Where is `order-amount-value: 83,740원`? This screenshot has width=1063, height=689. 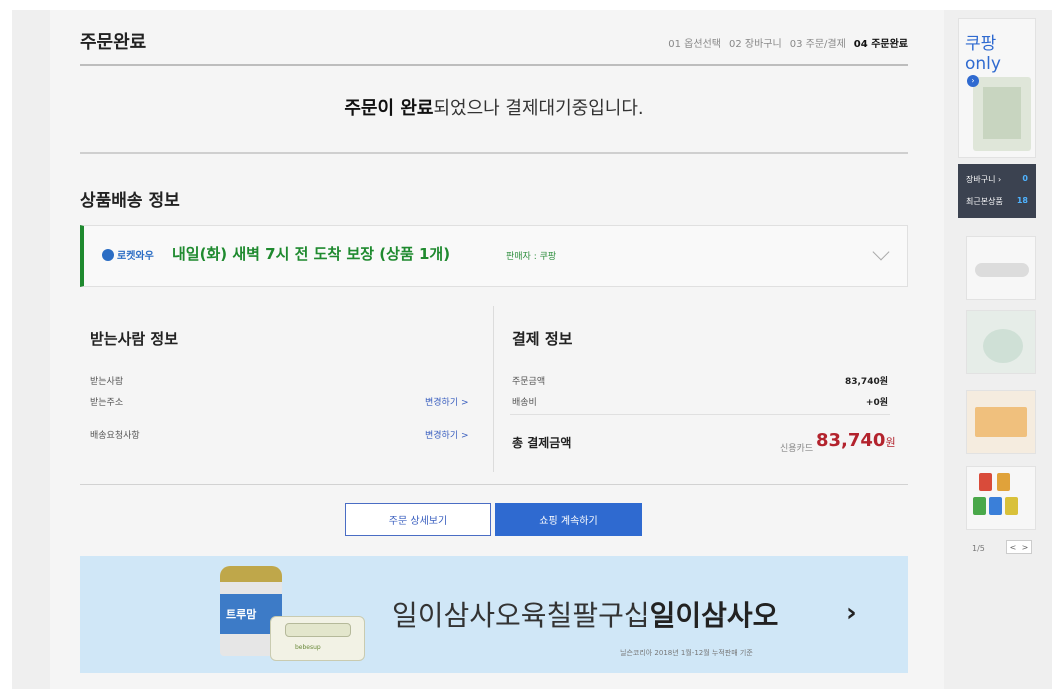
order-amount-value: 83,740원 is located at coordinates (866, 382).